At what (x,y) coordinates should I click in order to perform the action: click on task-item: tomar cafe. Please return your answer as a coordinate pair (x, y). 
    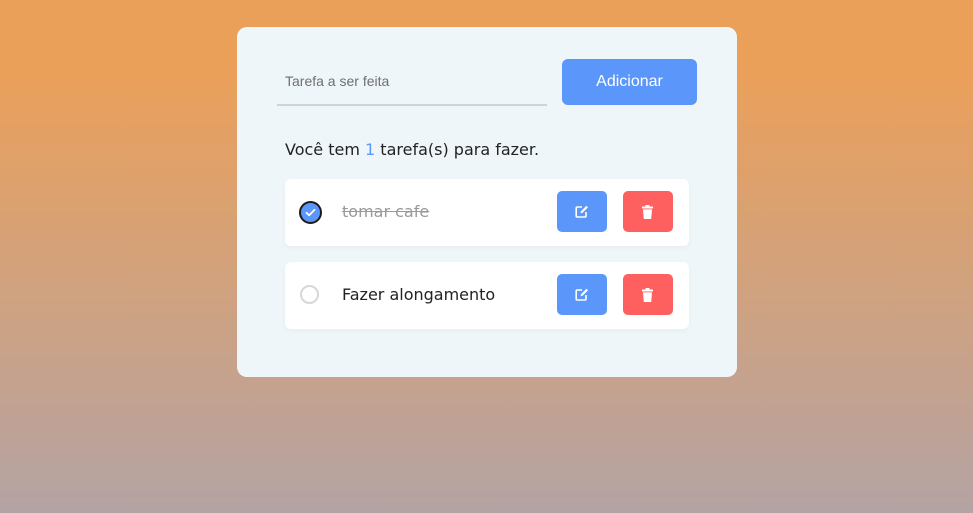
    Looking at the image, I should click on (487, 212).